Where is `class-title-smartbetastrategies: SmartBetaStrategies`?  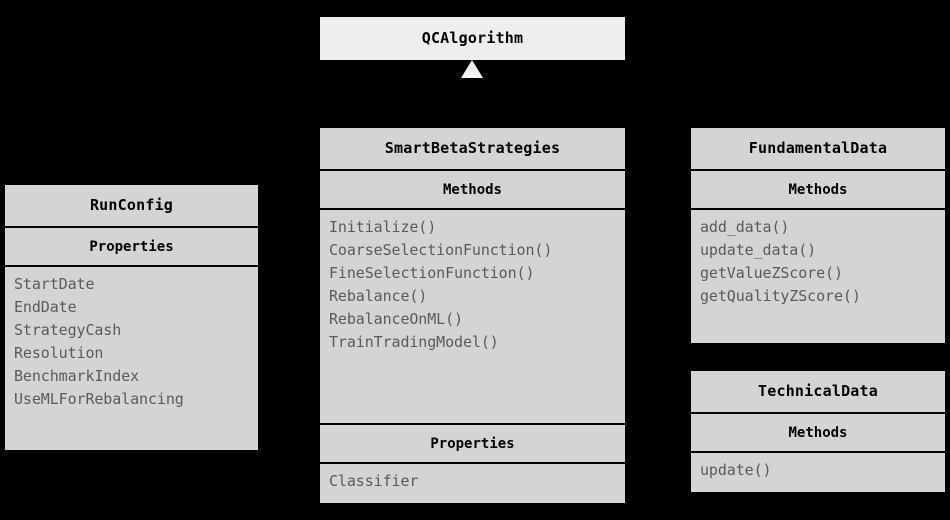 class-title-smartbetastrategies: SmartBetaStrategies is located at coordinates (472, 148).